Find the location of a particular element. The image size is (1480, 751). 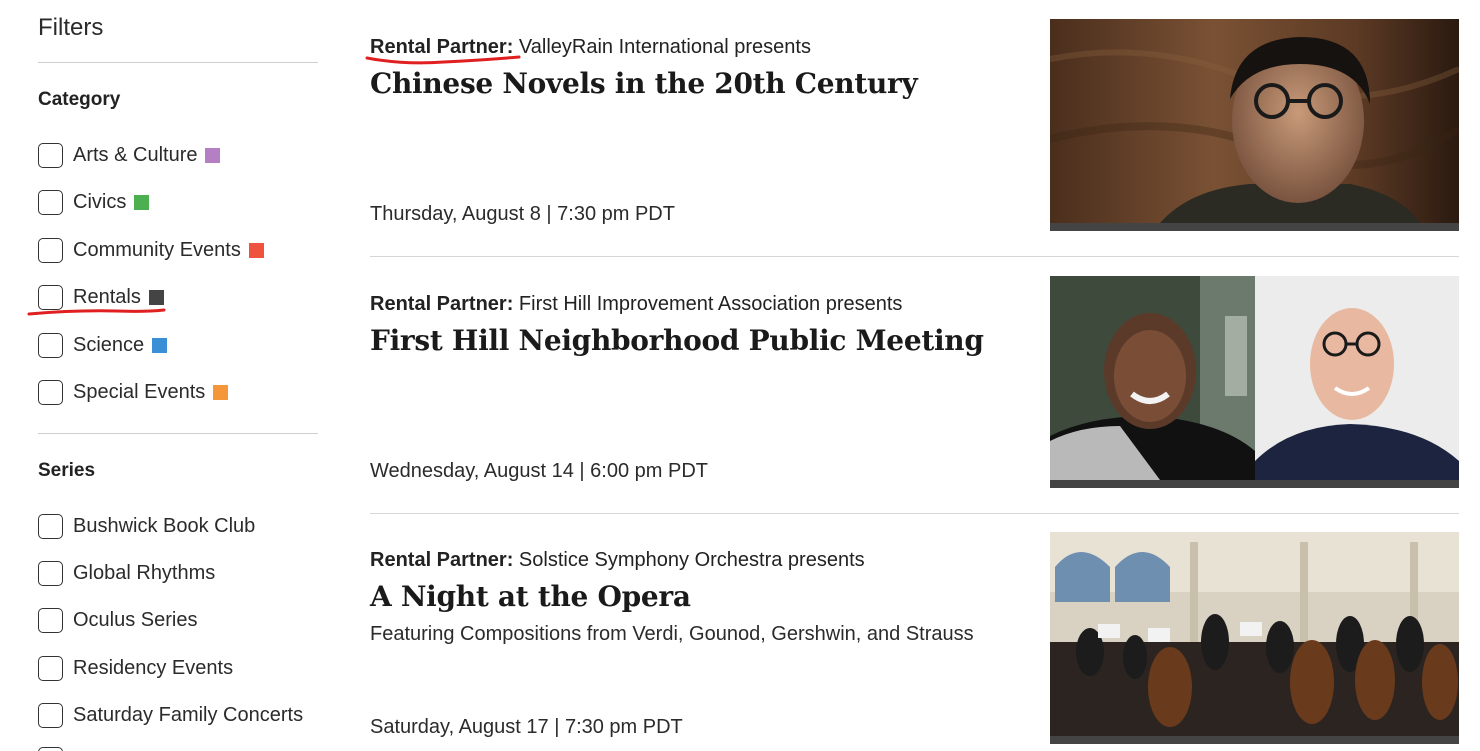

partner-name: Solstice Symphony Orchestra presents is located at coordinates (689, 560).